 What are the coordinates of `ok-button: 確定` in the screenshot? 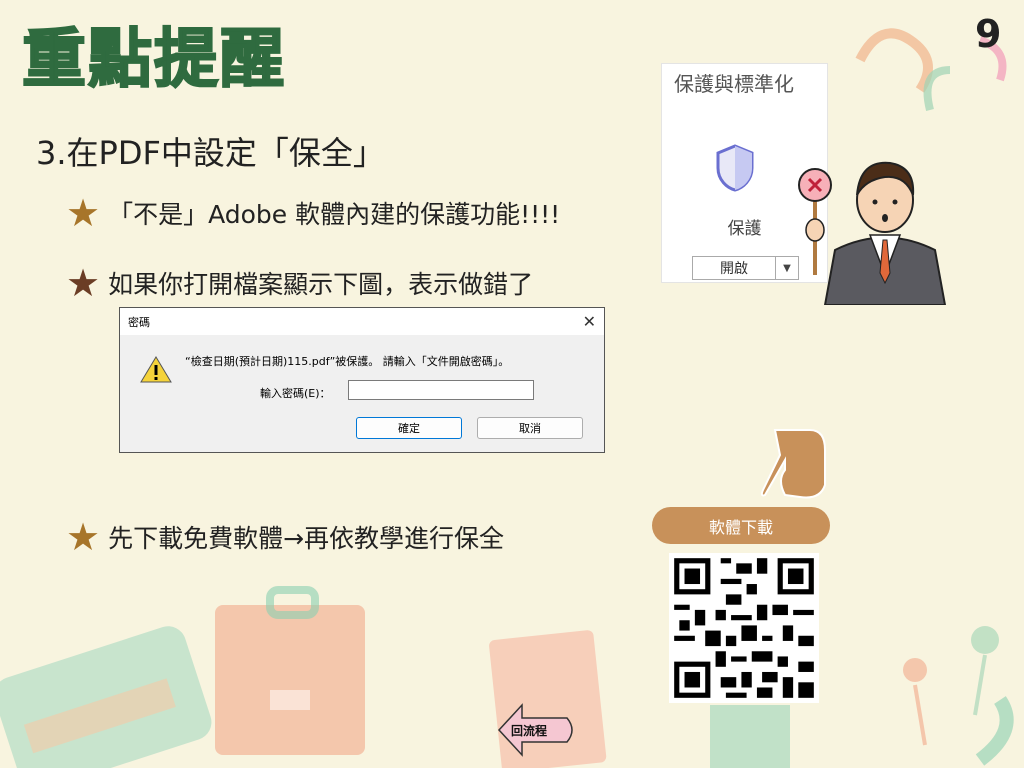 It's located at (409, 428).